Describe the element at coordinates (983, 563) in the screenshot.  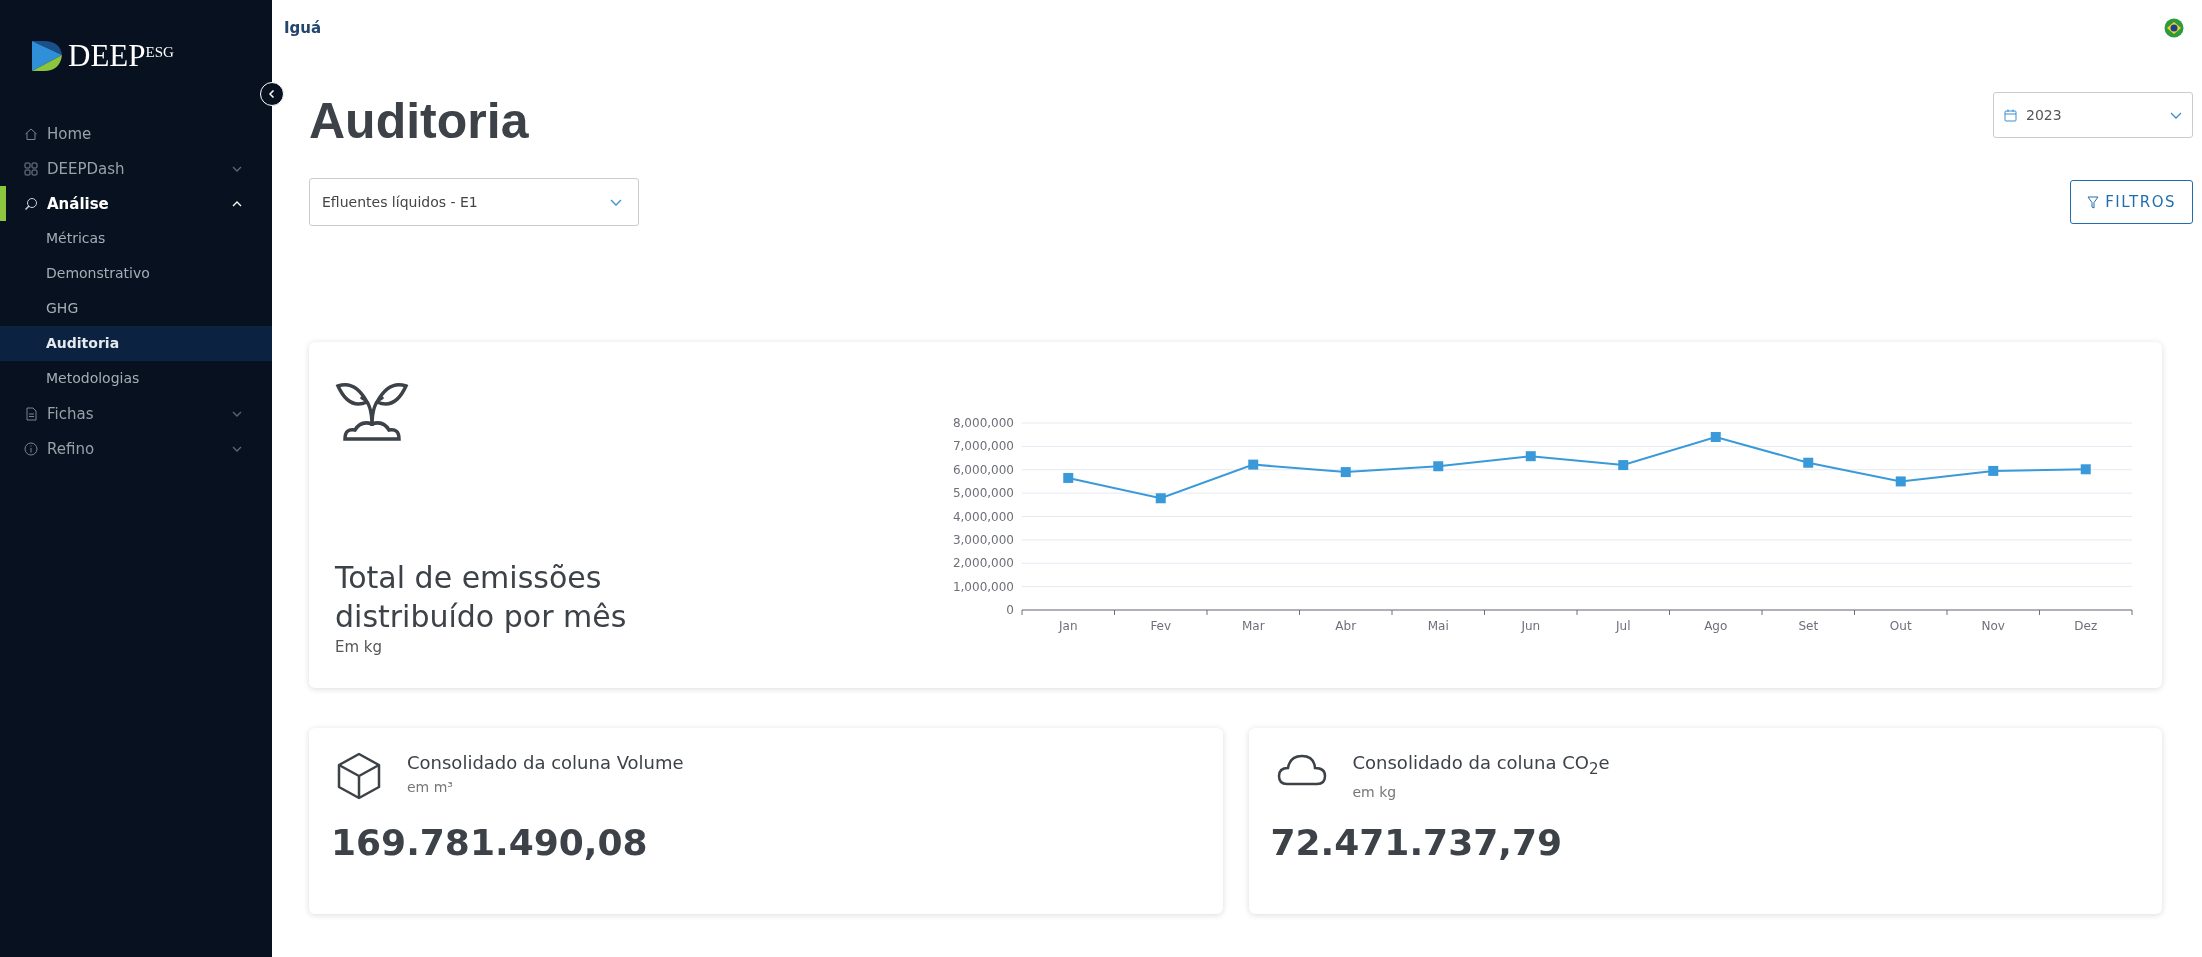
I see `y-tick-label: 2,000,000` at that location.